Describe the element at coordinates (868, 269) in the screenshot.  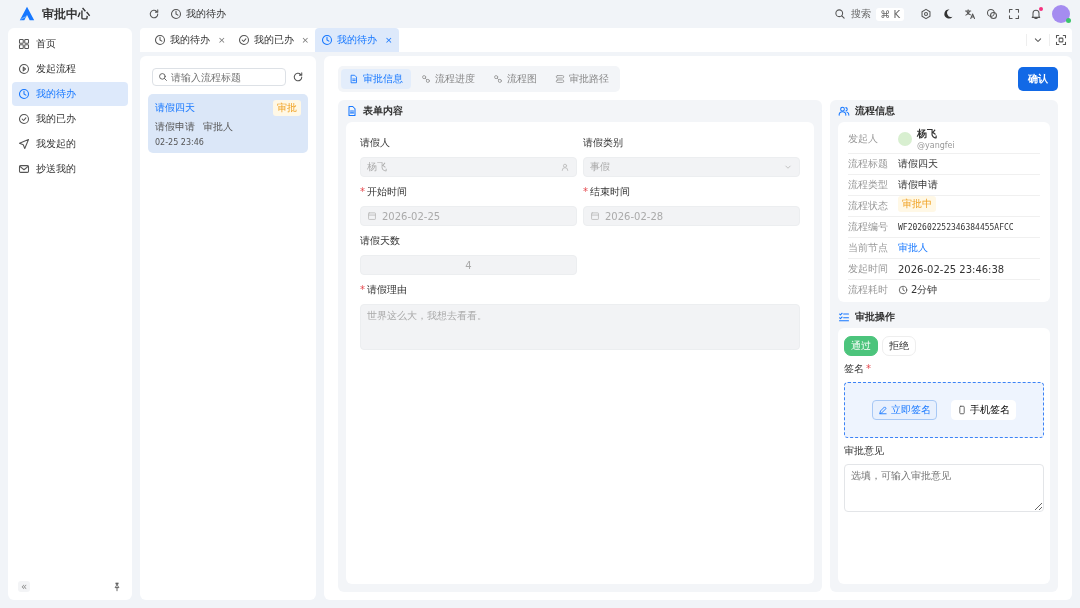
I see `info-label: 发起时间` at that location.